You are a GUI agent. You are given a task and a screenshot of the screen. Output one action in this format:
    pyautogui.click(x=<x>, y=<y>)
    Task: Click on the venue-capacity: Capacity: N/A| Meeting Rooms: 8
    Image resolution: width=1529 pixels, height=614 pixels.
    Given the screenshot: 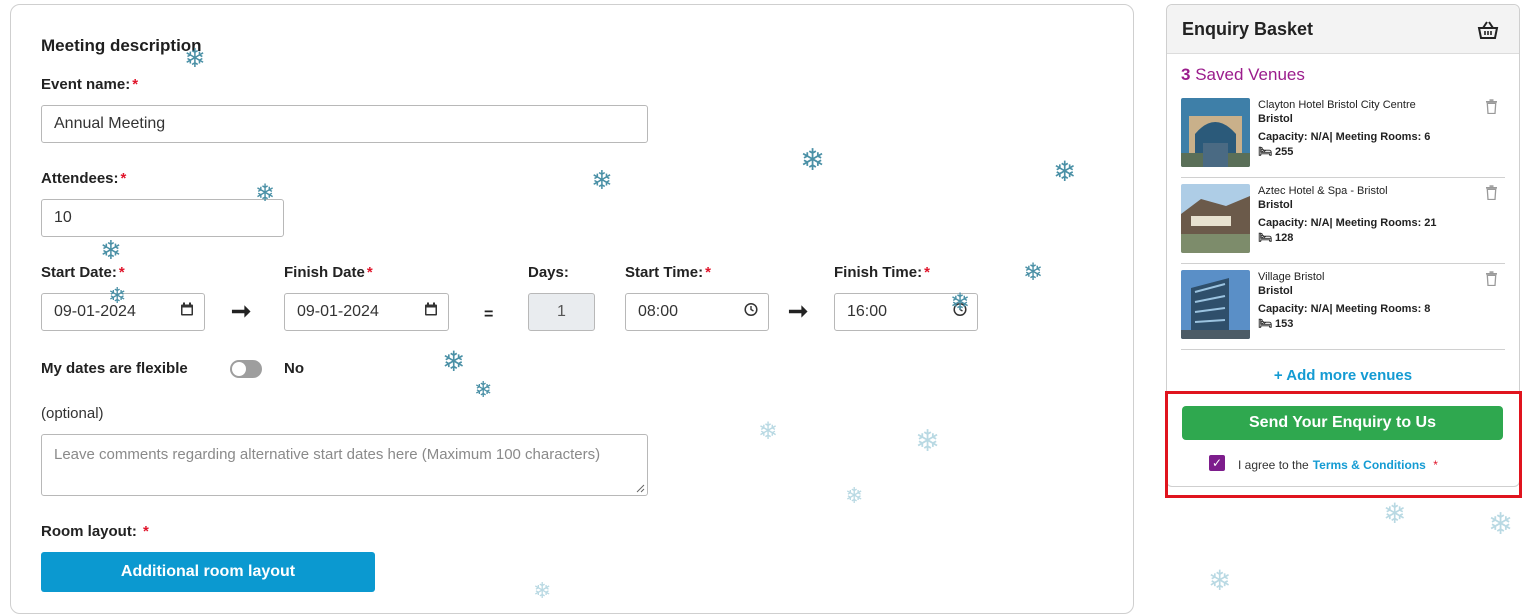 What is the action you would take?
    pyautogui.click(x=1344, y=309)
    